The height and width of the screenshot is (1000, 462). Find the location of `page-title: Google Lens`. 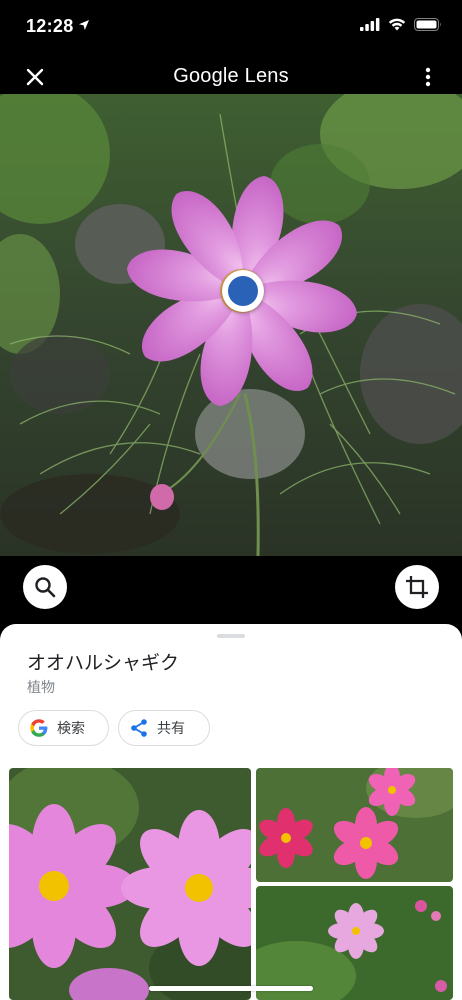

page-title: Google Lens is located at coordinates (231, 76).